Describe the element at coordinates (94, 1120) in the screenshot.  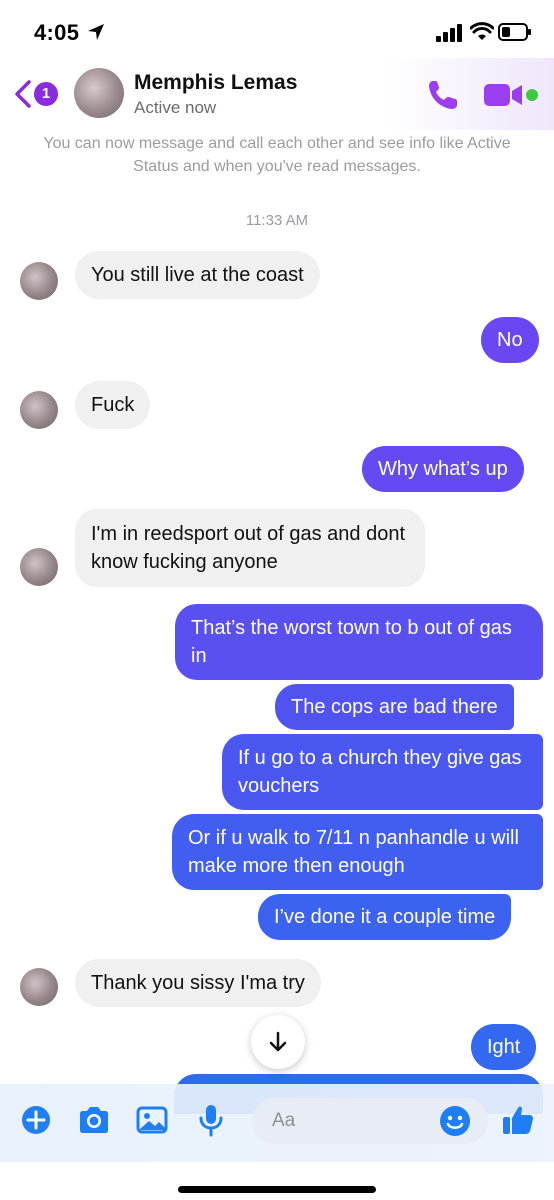
I see `camera-button` at that location.